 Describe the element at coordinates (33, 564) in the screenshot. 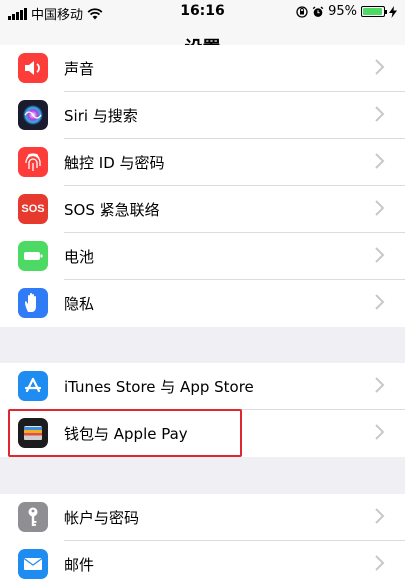

I see `mail-icon` at that location.